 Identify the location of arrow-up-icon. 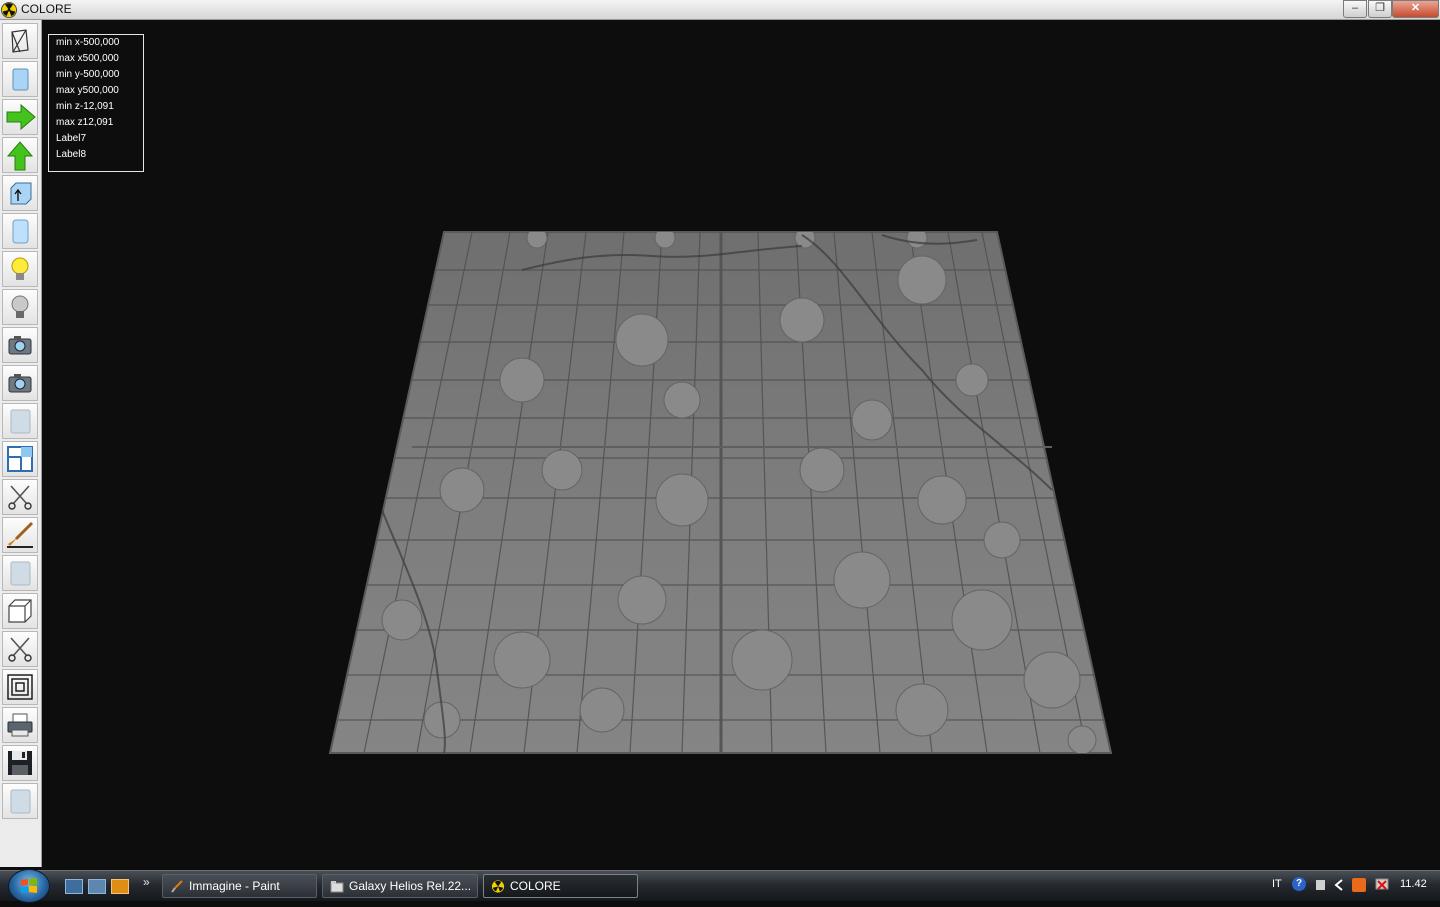
(20, 156).